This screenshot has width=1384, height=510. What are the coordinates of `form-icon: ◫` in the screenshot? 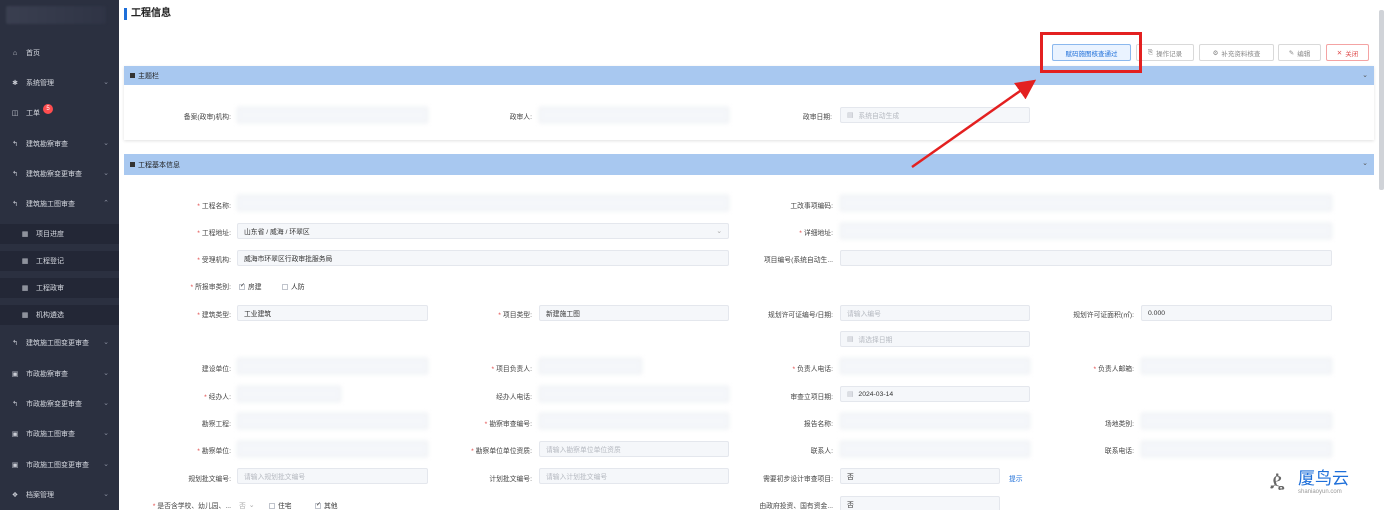 It's located at (15, 113).